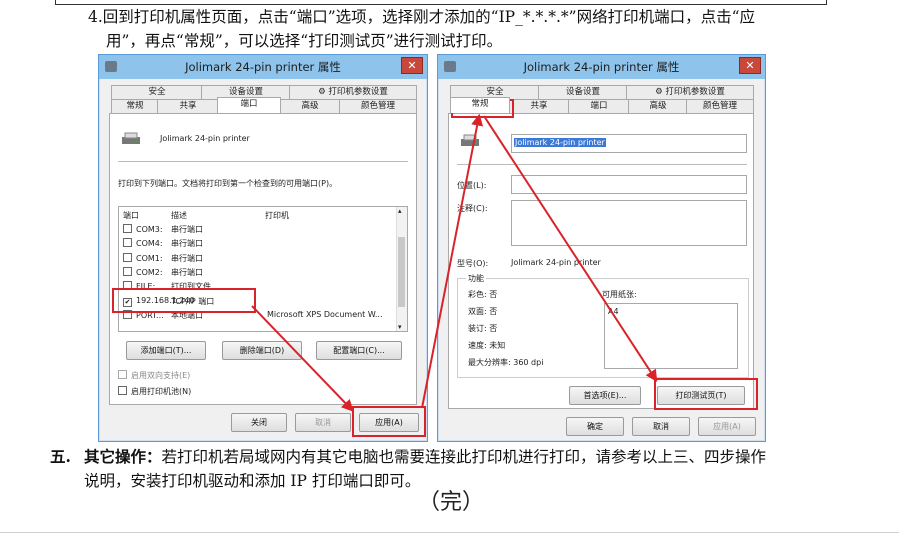 This screenshot has height=536, width=899. What do you see at coordinates (452, 261) in the screenshot?
I see `arrow-apply-to-general` at bounding box center [452, 261].